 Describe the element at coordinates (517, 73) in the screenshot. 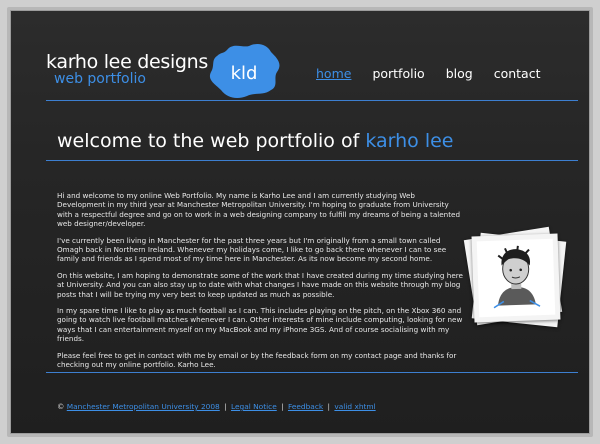

I see `nav-contact: contact` at that location.